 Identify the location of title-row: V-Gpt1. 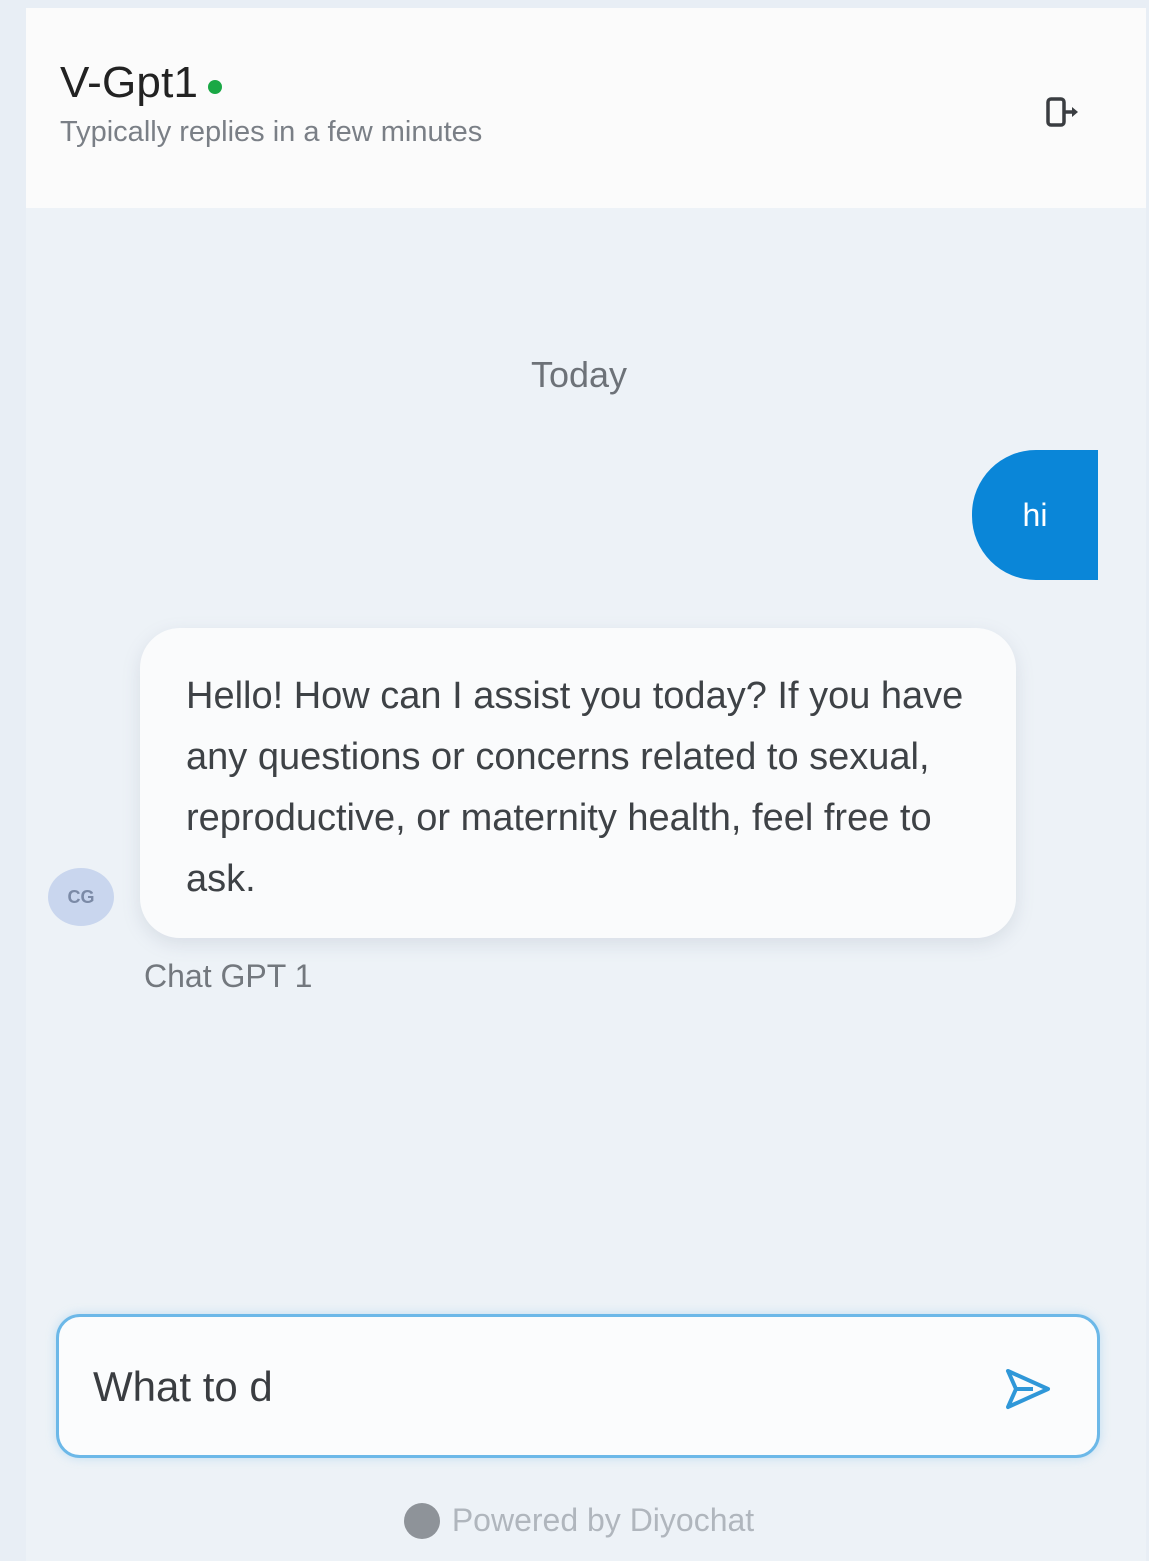
(141, 83).